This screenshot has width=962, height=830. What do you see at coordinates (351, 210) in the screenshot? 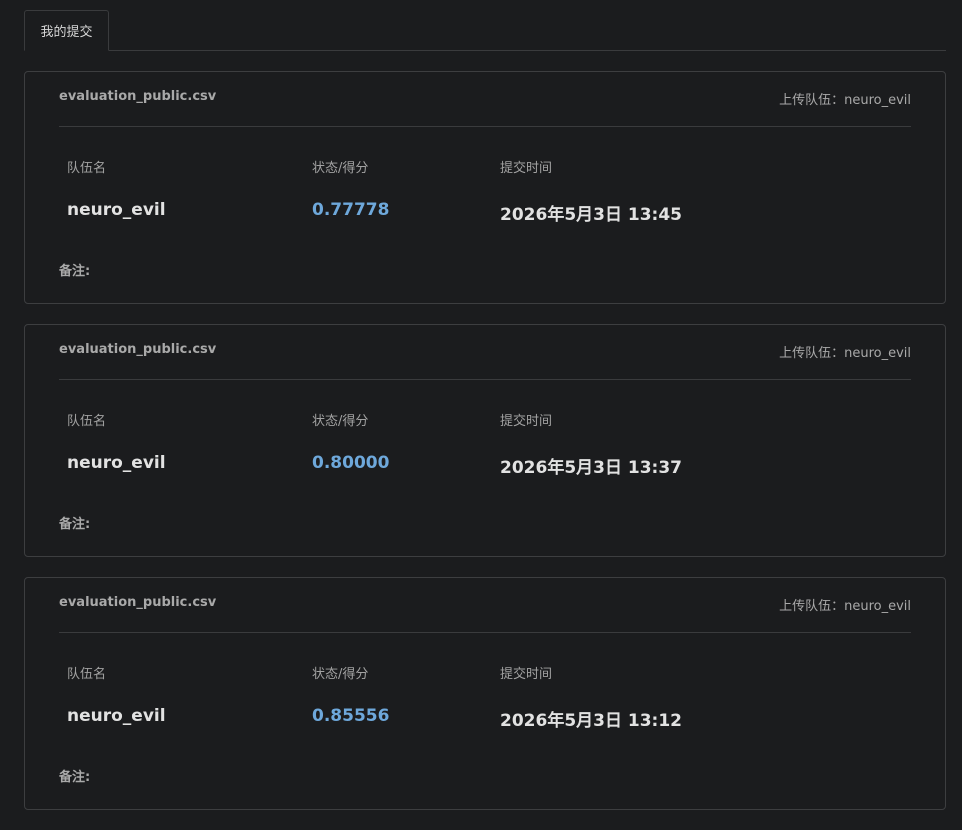
I see `score-value: 0.77778` at bounding box center [351, 210].